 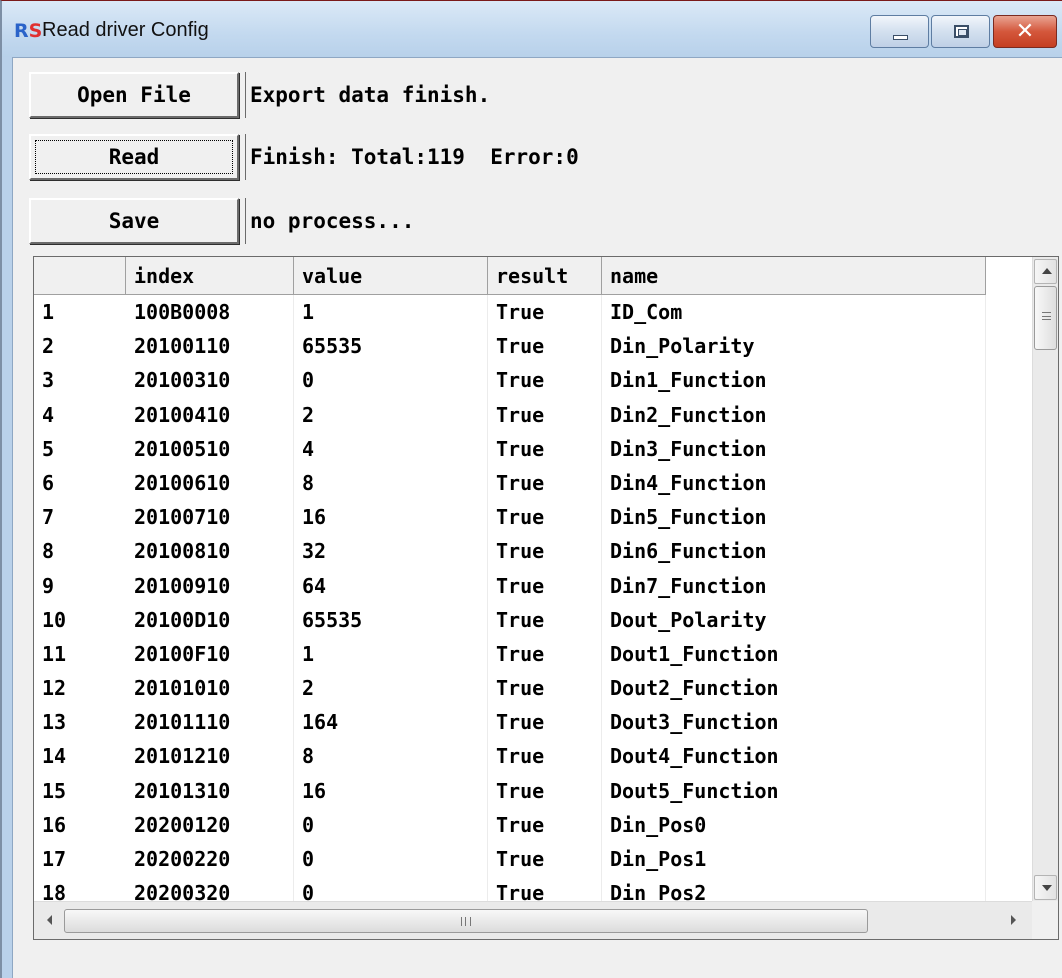 I want to click on maximize-icon, so click(x=961, y=31).